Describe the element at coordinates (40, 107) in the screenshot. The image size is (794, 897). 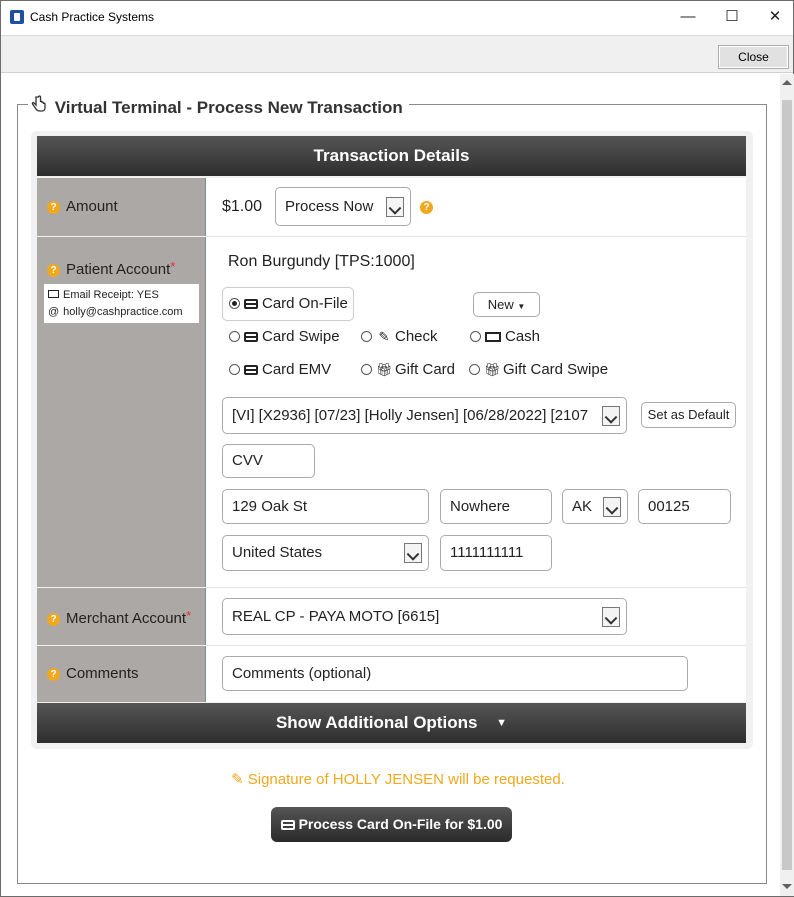
I see `pointer-hand-icon` at that location.